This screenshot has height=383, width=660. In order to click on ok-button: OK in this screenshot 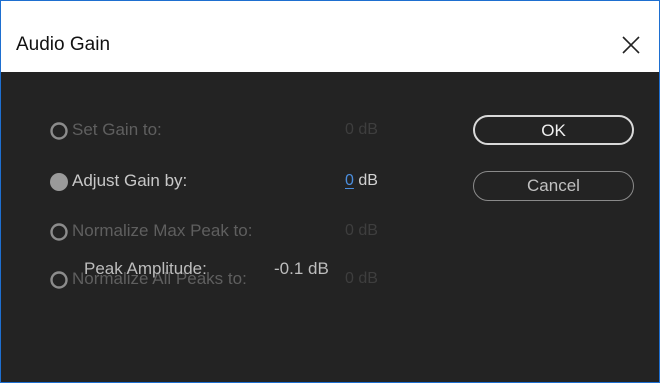, I will do `click(553, 130)`.